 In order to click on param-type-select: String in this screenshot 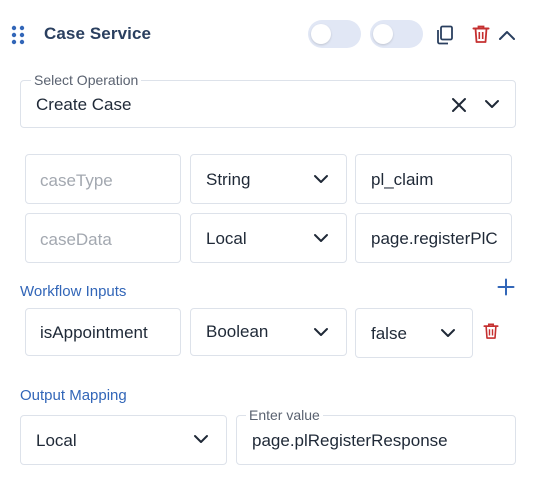, I will do `click(268, 179)`.